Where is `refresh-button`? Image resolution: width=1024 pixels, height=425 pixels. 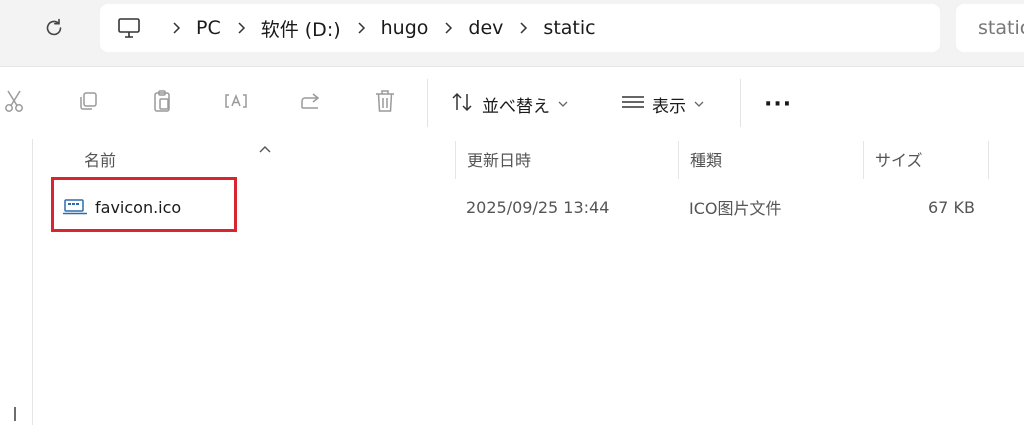 refresh-button is located at coordinates (54, 30).